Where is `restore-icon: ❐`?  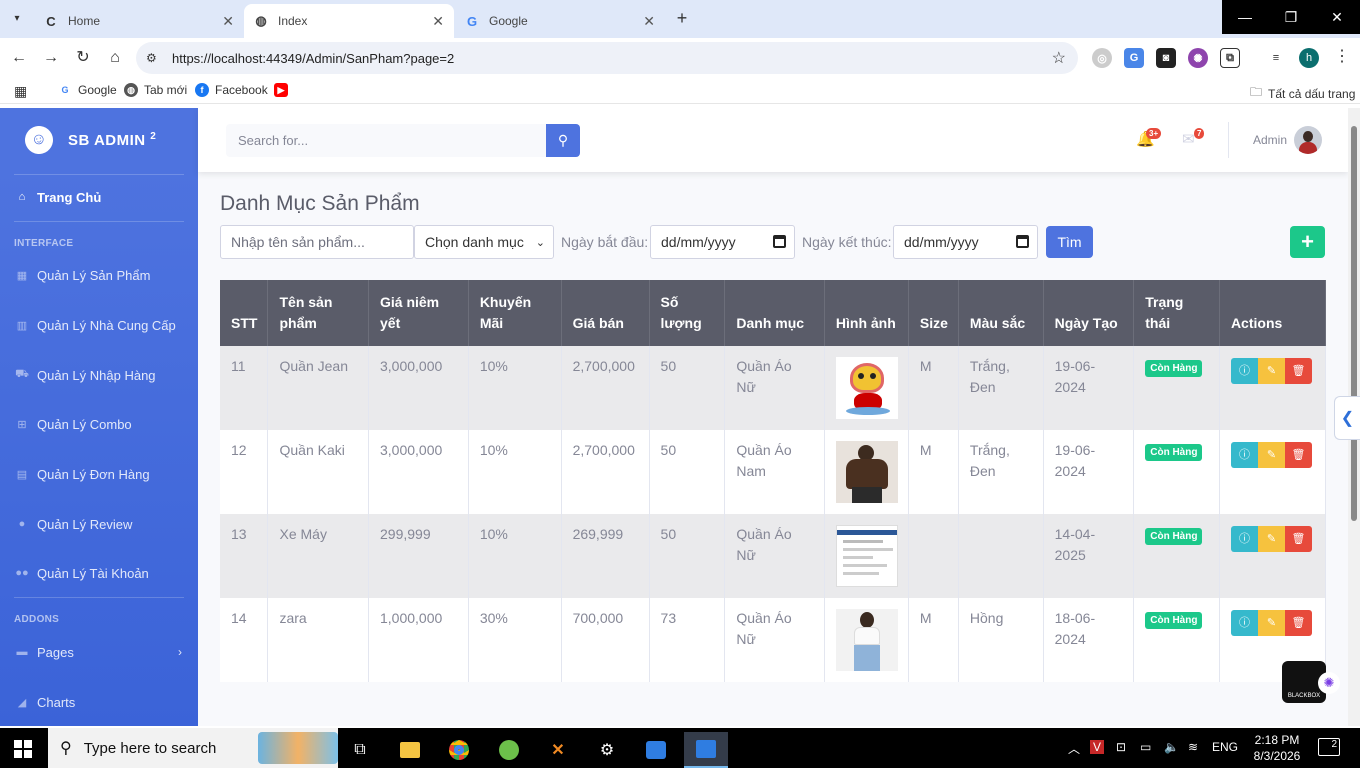
restore-icon: ❐ is located at coordinates (1291, 17).